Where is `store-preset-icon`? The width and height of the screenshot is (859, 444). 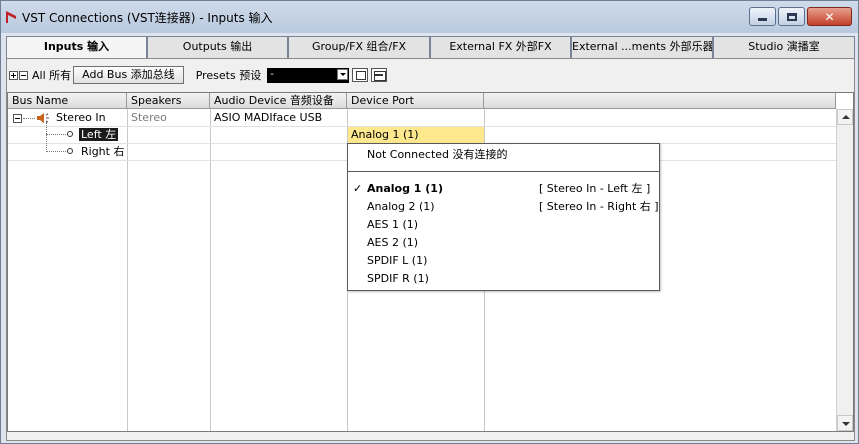
store-preset-icon is located at coordinates (360, 75).